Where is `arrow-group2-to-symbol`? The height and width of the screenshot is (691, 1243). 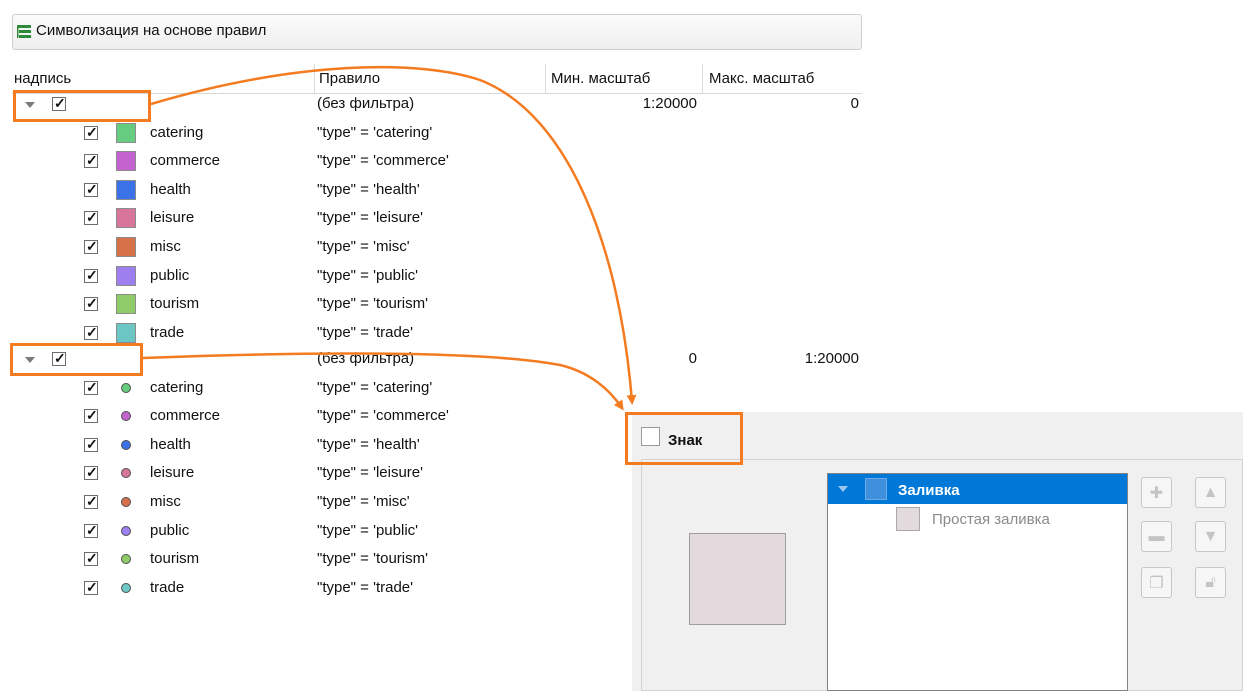 arrow-group2-to-symbol is located at coordinates (383, 381).